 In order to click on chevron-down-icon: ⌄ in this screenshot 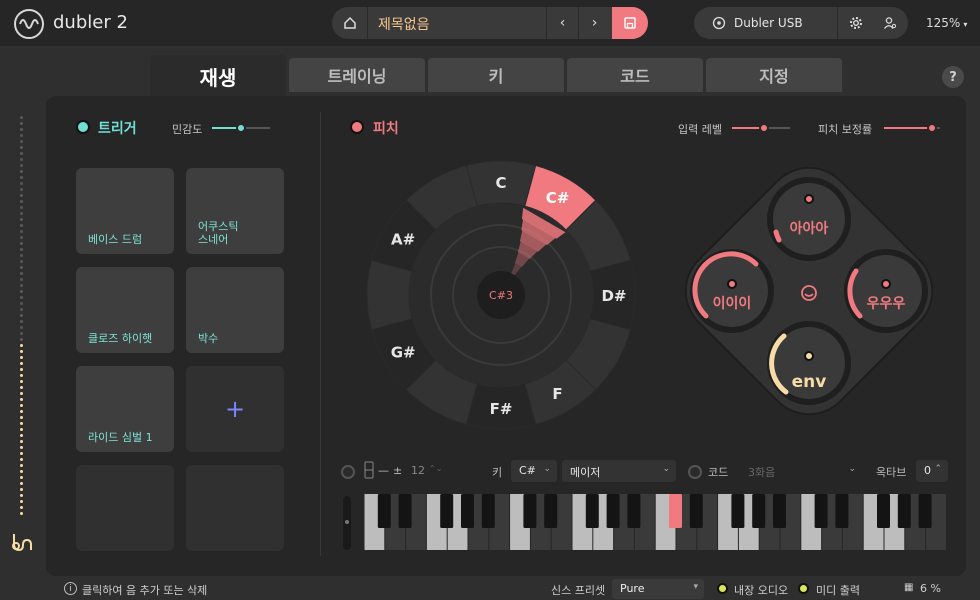, I will do `click(666, 469)`.